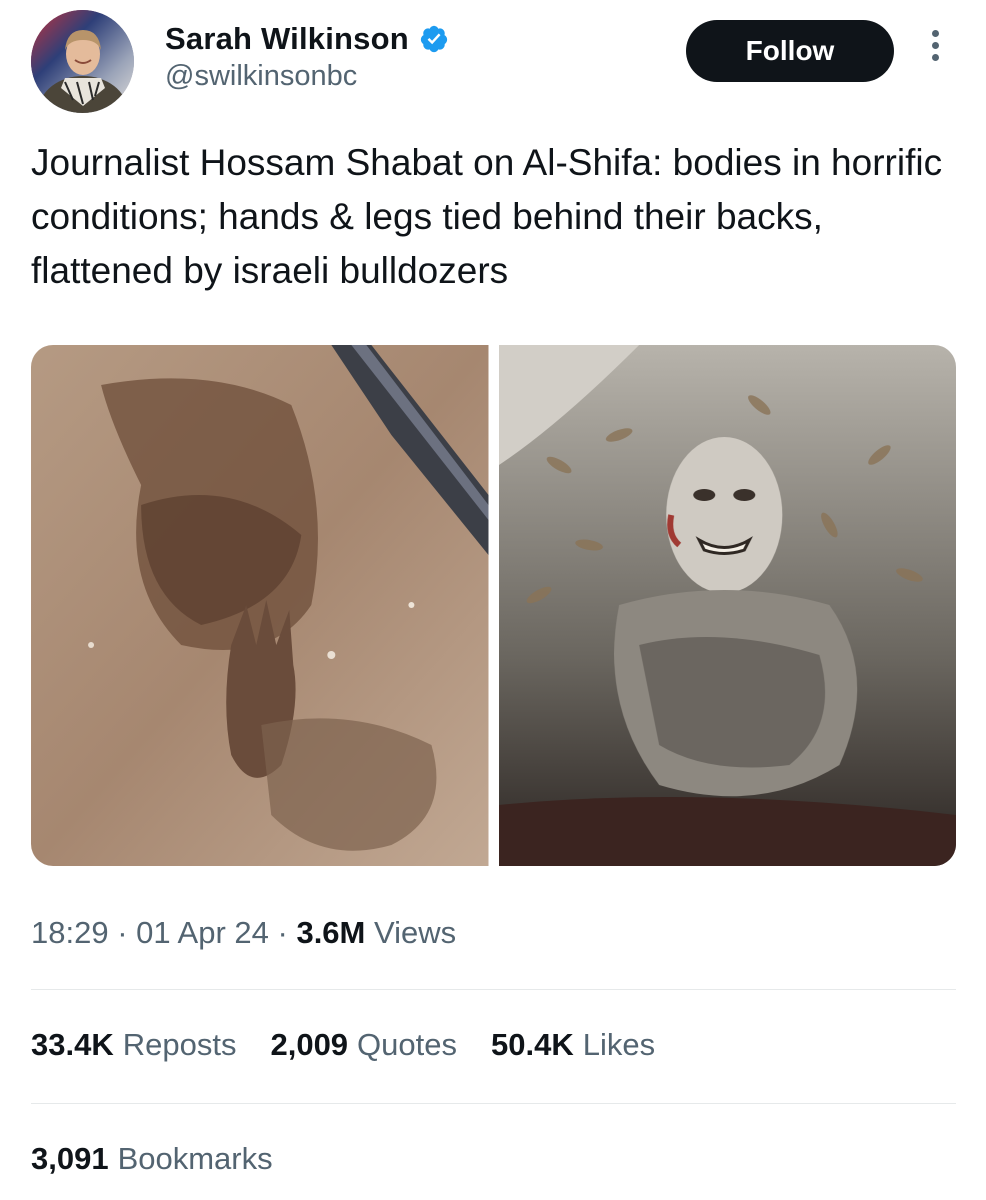 The image size is (986, 1200). What do you see at coordinates (415, 932) in the screenshot?
I see `views-label: Views` at bounding box center [415, 932].